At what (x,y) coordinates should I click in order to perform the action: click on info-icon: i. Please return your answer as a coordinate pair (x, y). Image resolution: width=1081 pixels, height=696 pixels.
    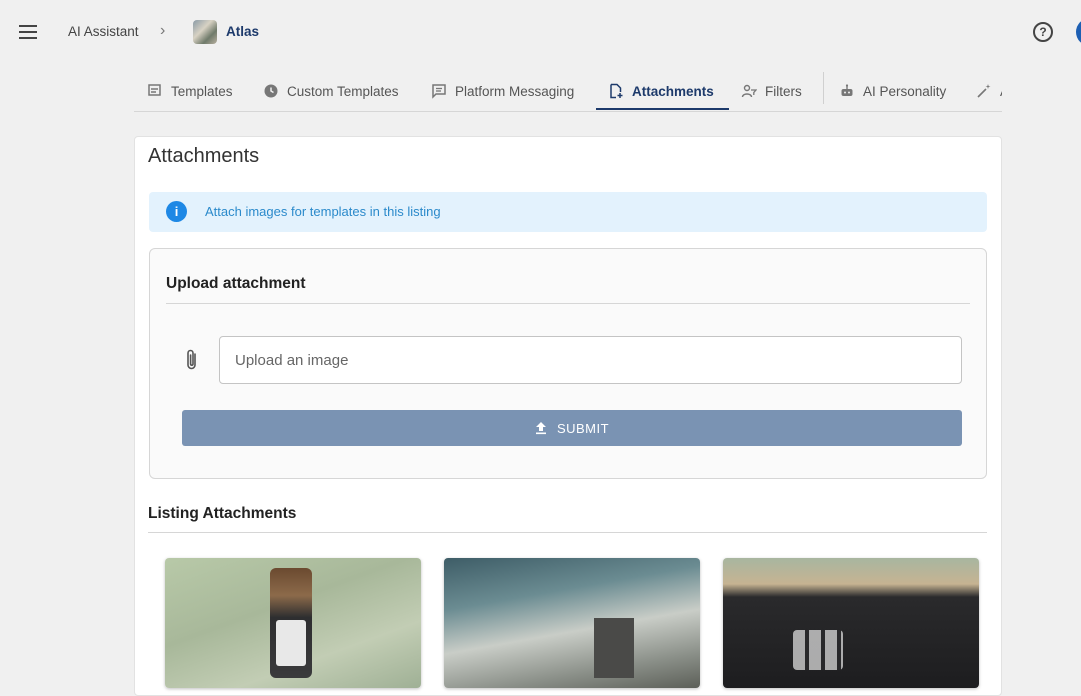
    Looking at the image, I should click on (176, 211).